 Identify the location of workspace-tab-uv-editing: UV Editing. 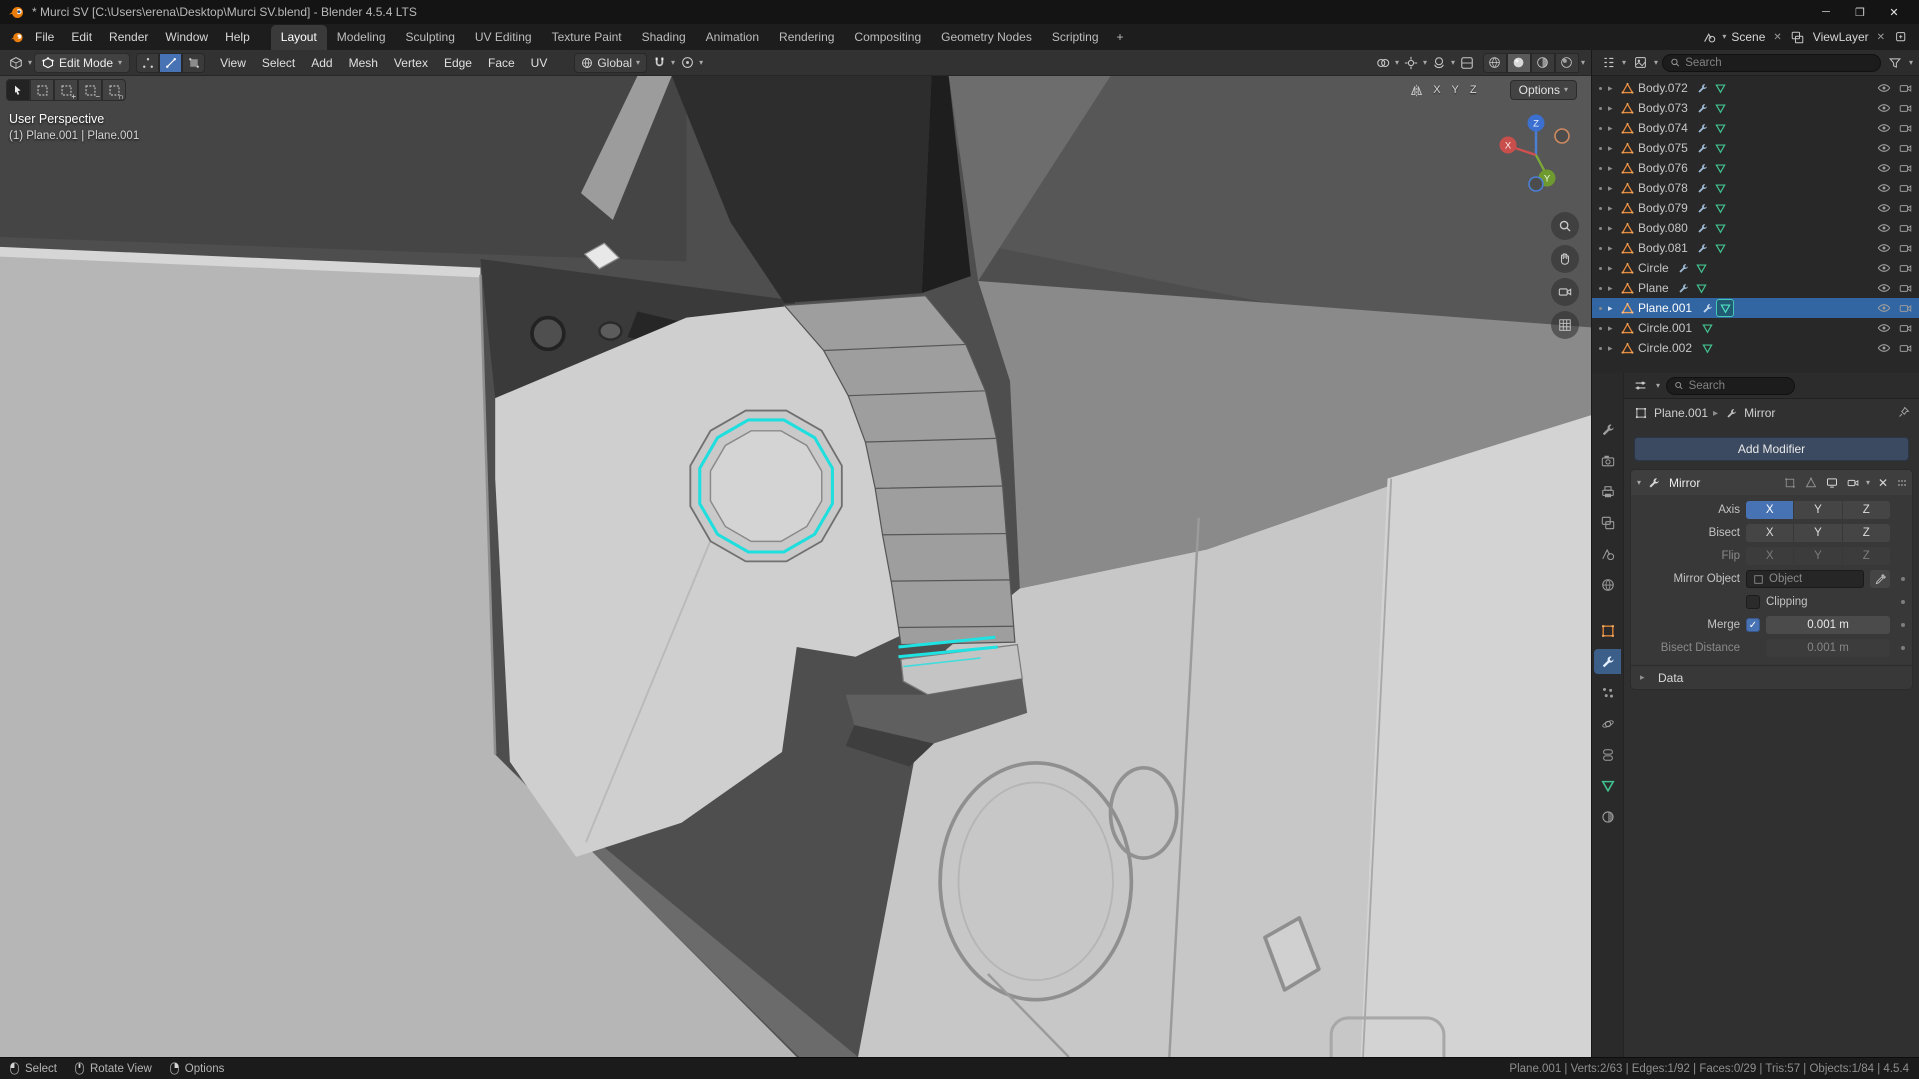
(503, 37).